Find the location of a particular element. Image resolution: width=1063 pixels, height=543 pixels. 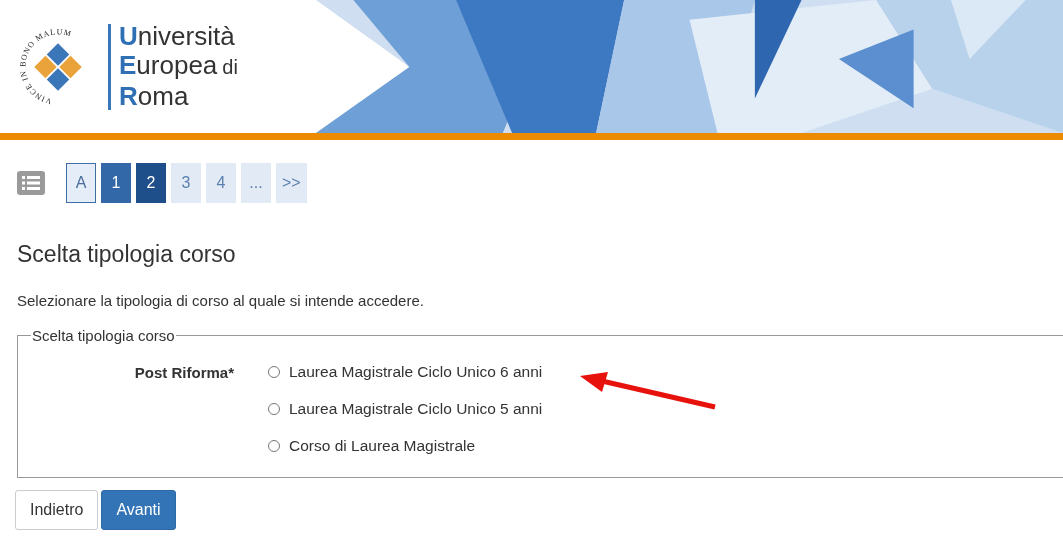

step-tab: 4 is located at coordinates (221, 183).